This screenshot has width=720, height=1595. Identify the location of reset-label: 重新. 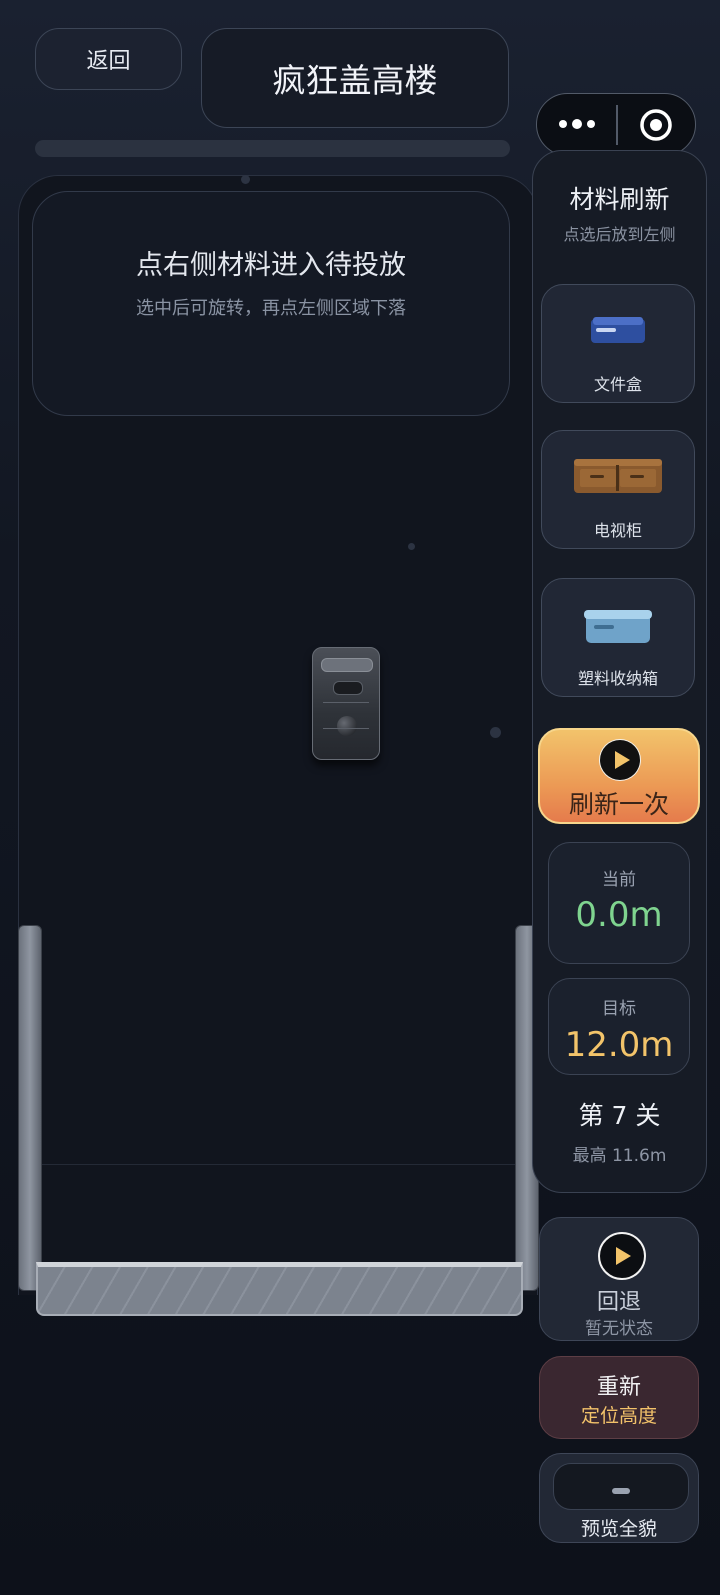
(618, 1387).